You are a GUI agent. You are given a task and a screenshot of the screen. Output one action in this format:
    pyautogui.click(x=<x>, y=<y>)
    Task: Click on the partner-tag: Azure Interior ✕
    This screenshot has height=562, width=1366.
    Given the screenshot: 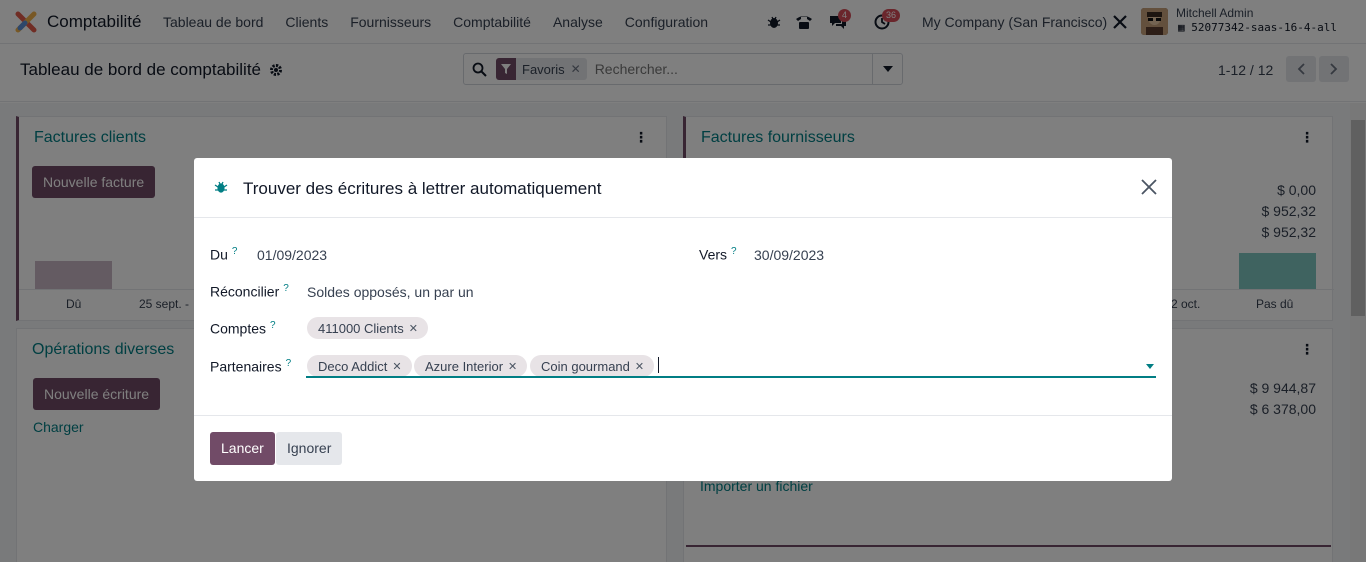 What is the action you would take?
    pyautogui.click(x=471, y=366)
    